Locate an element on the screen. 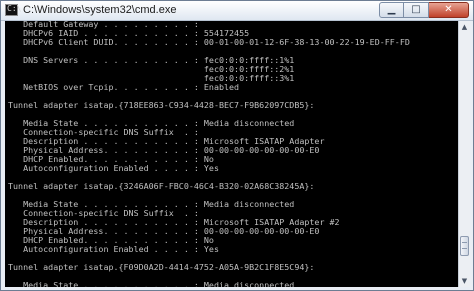 This screenshot has height=291, width=474. window-controls: ▁ □ ✕ is located at coordinates (424, 10).